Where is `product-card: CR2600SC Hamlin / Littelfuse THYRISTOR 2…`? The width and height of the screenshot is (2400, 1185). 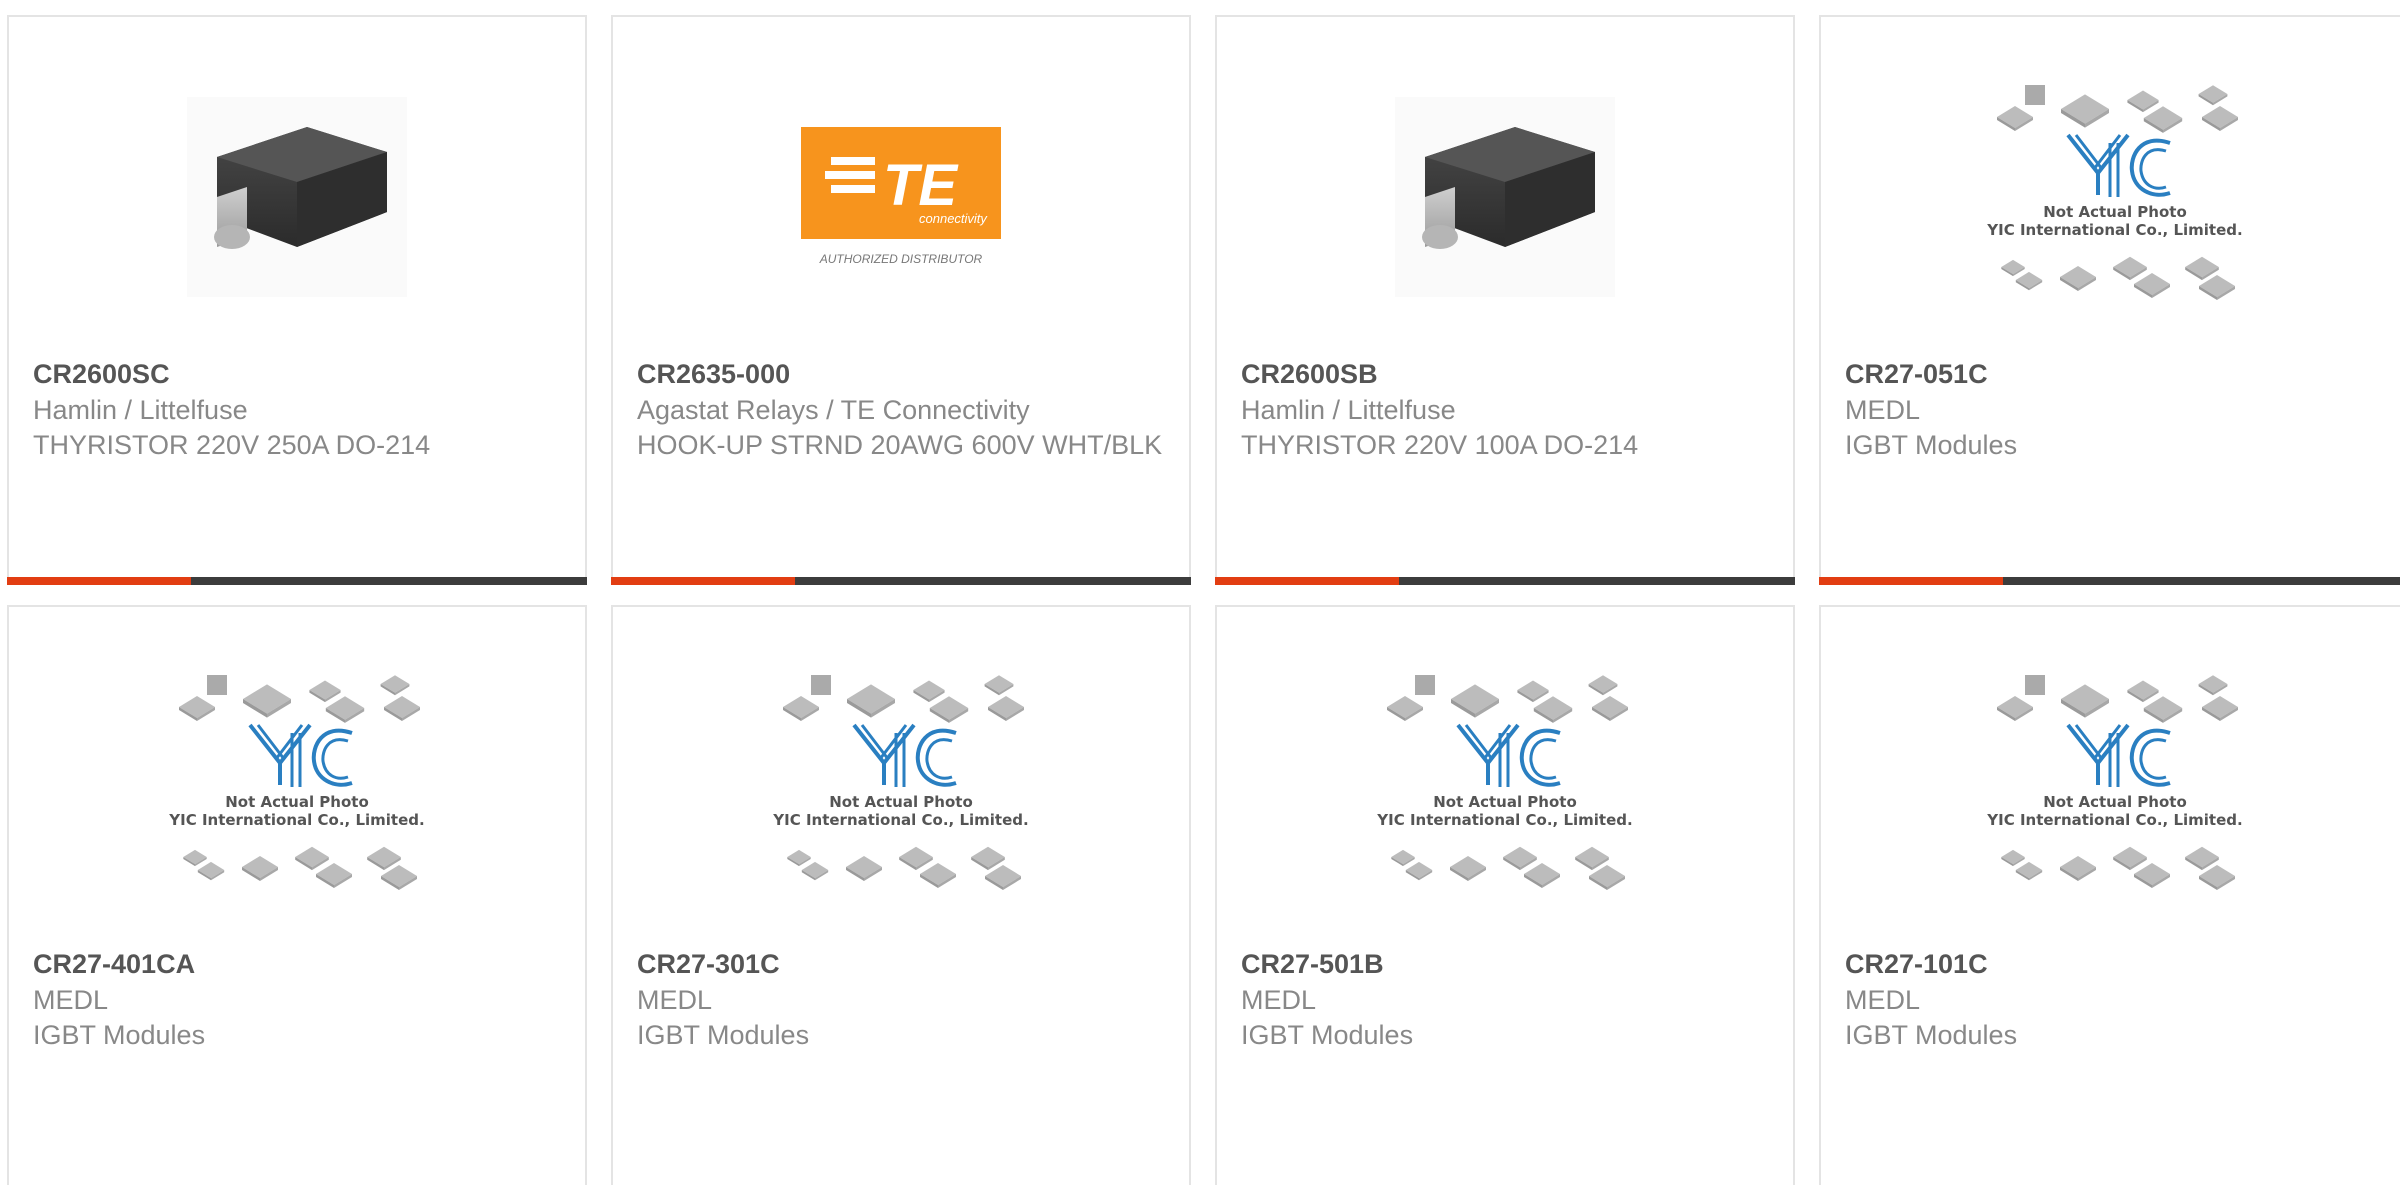 product-card: CR2600SC Hamlin / Littelfuse THYRISTOR 2… is located at coordinates (297, 300).